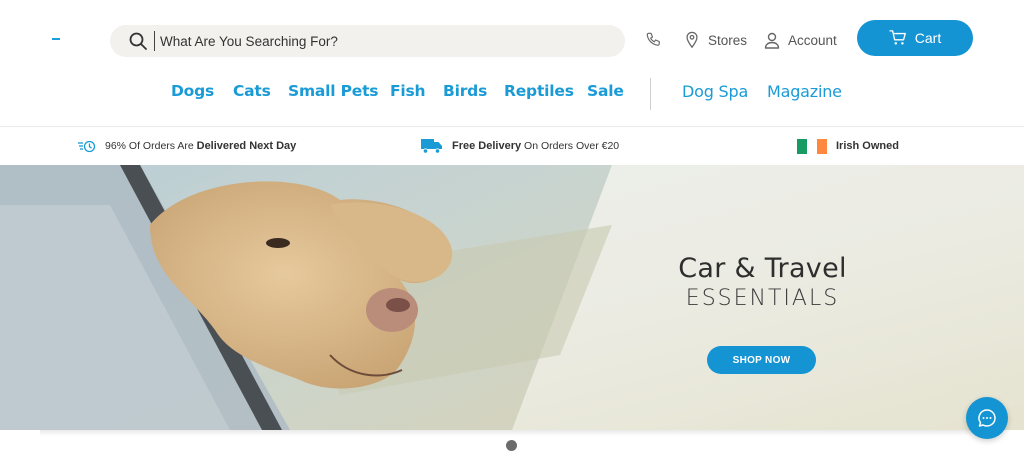 The height and width of the screenshot is (454, 1024). What do you see at coordinates (728, 40) in the screenshot?
I see `stores-label: Stores` at bounding box center [728, 40].